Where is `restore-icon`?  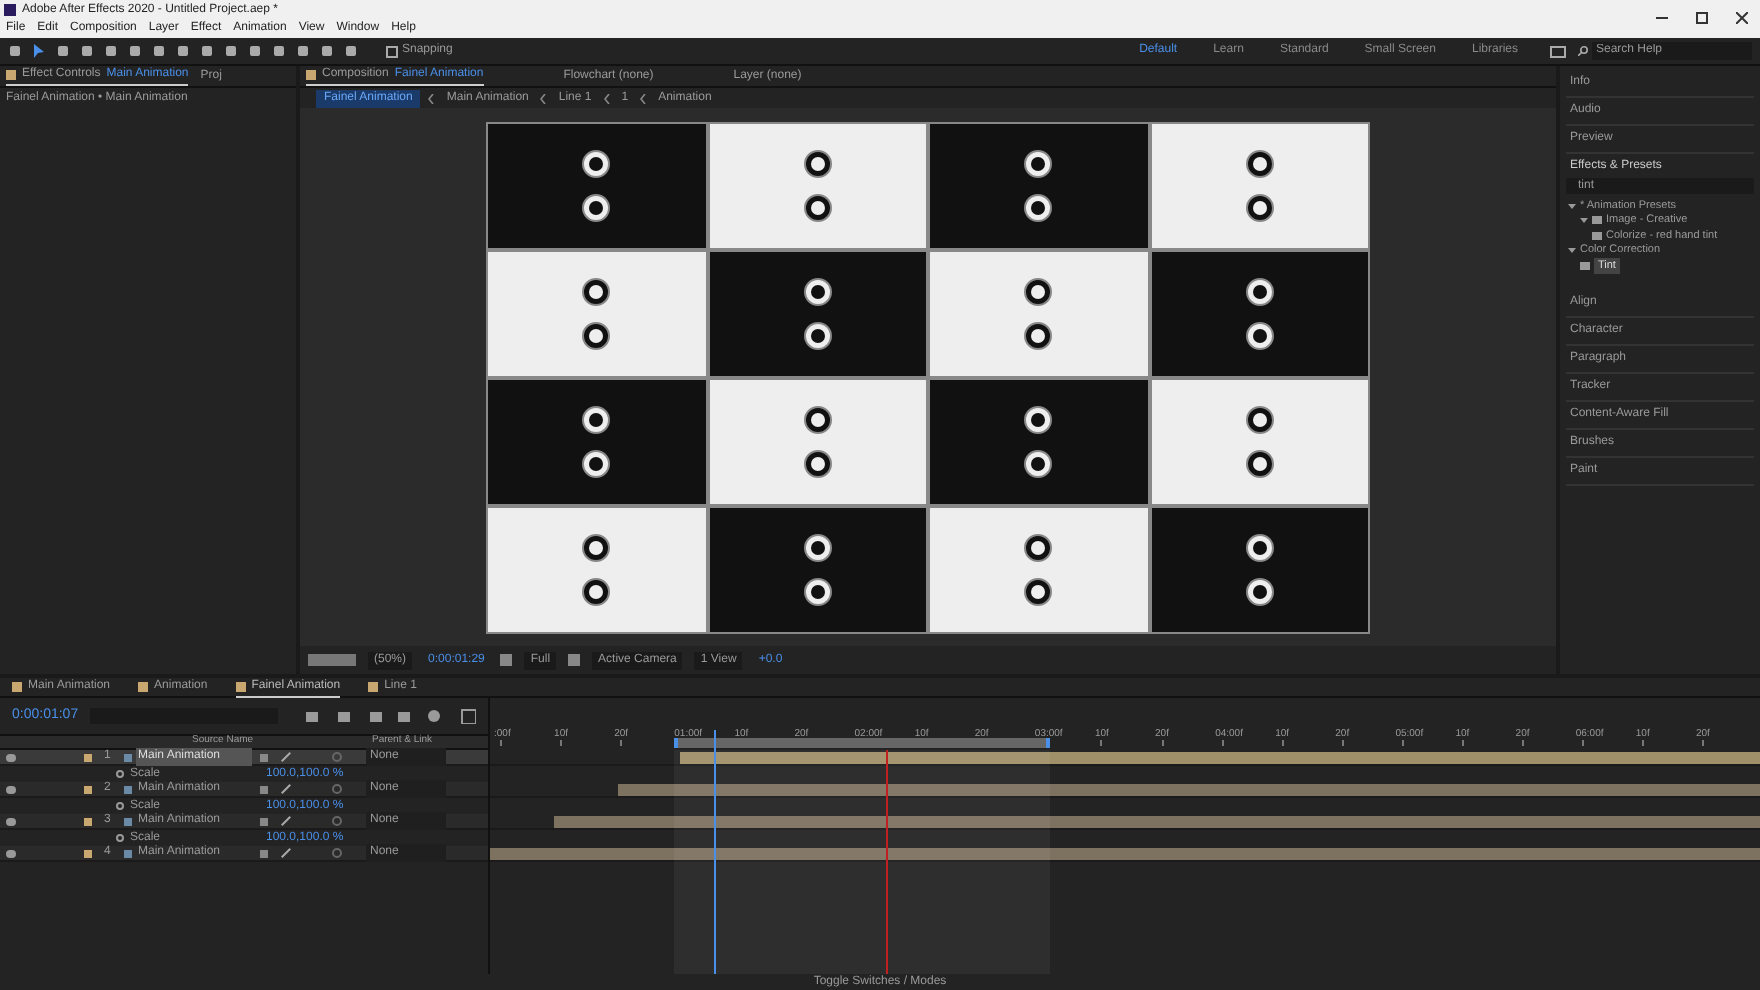
restore-icon is located at coordinates (1702, 18).